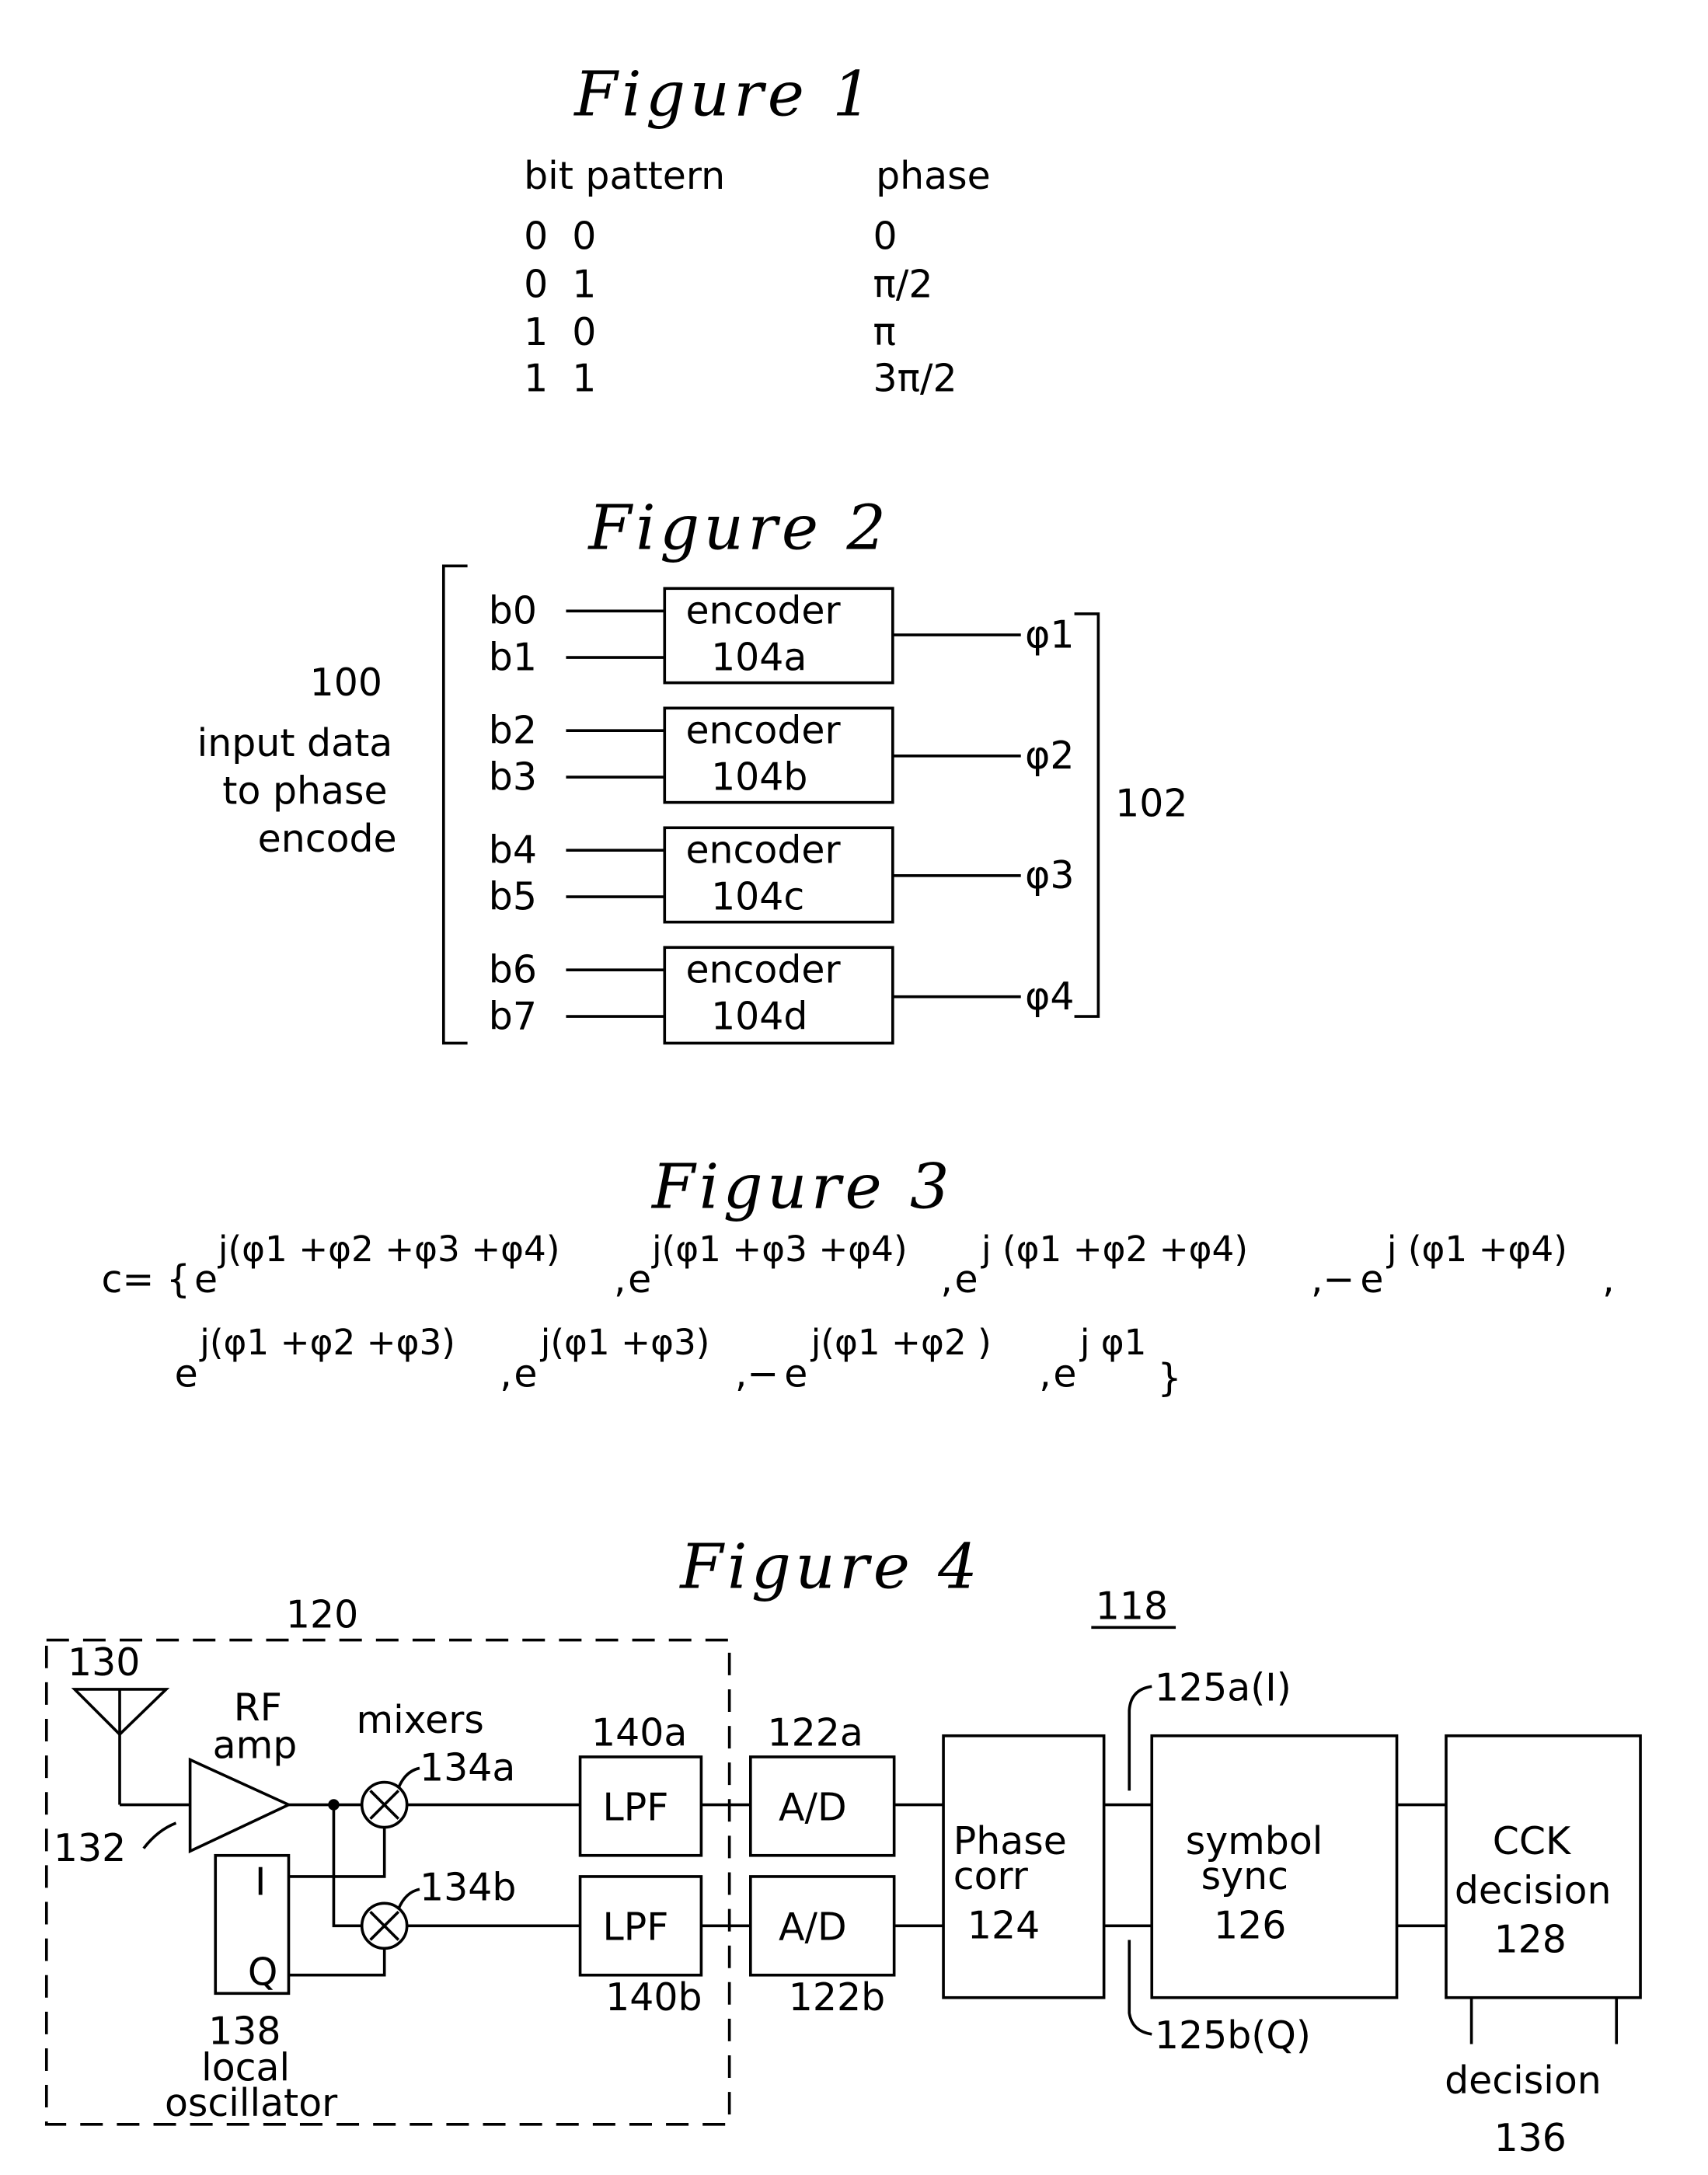 This screenshot has width=1708, height=2175. Describe the element at coordinates (454, 804) in the screenshot. I see `input-bracket` at that location.